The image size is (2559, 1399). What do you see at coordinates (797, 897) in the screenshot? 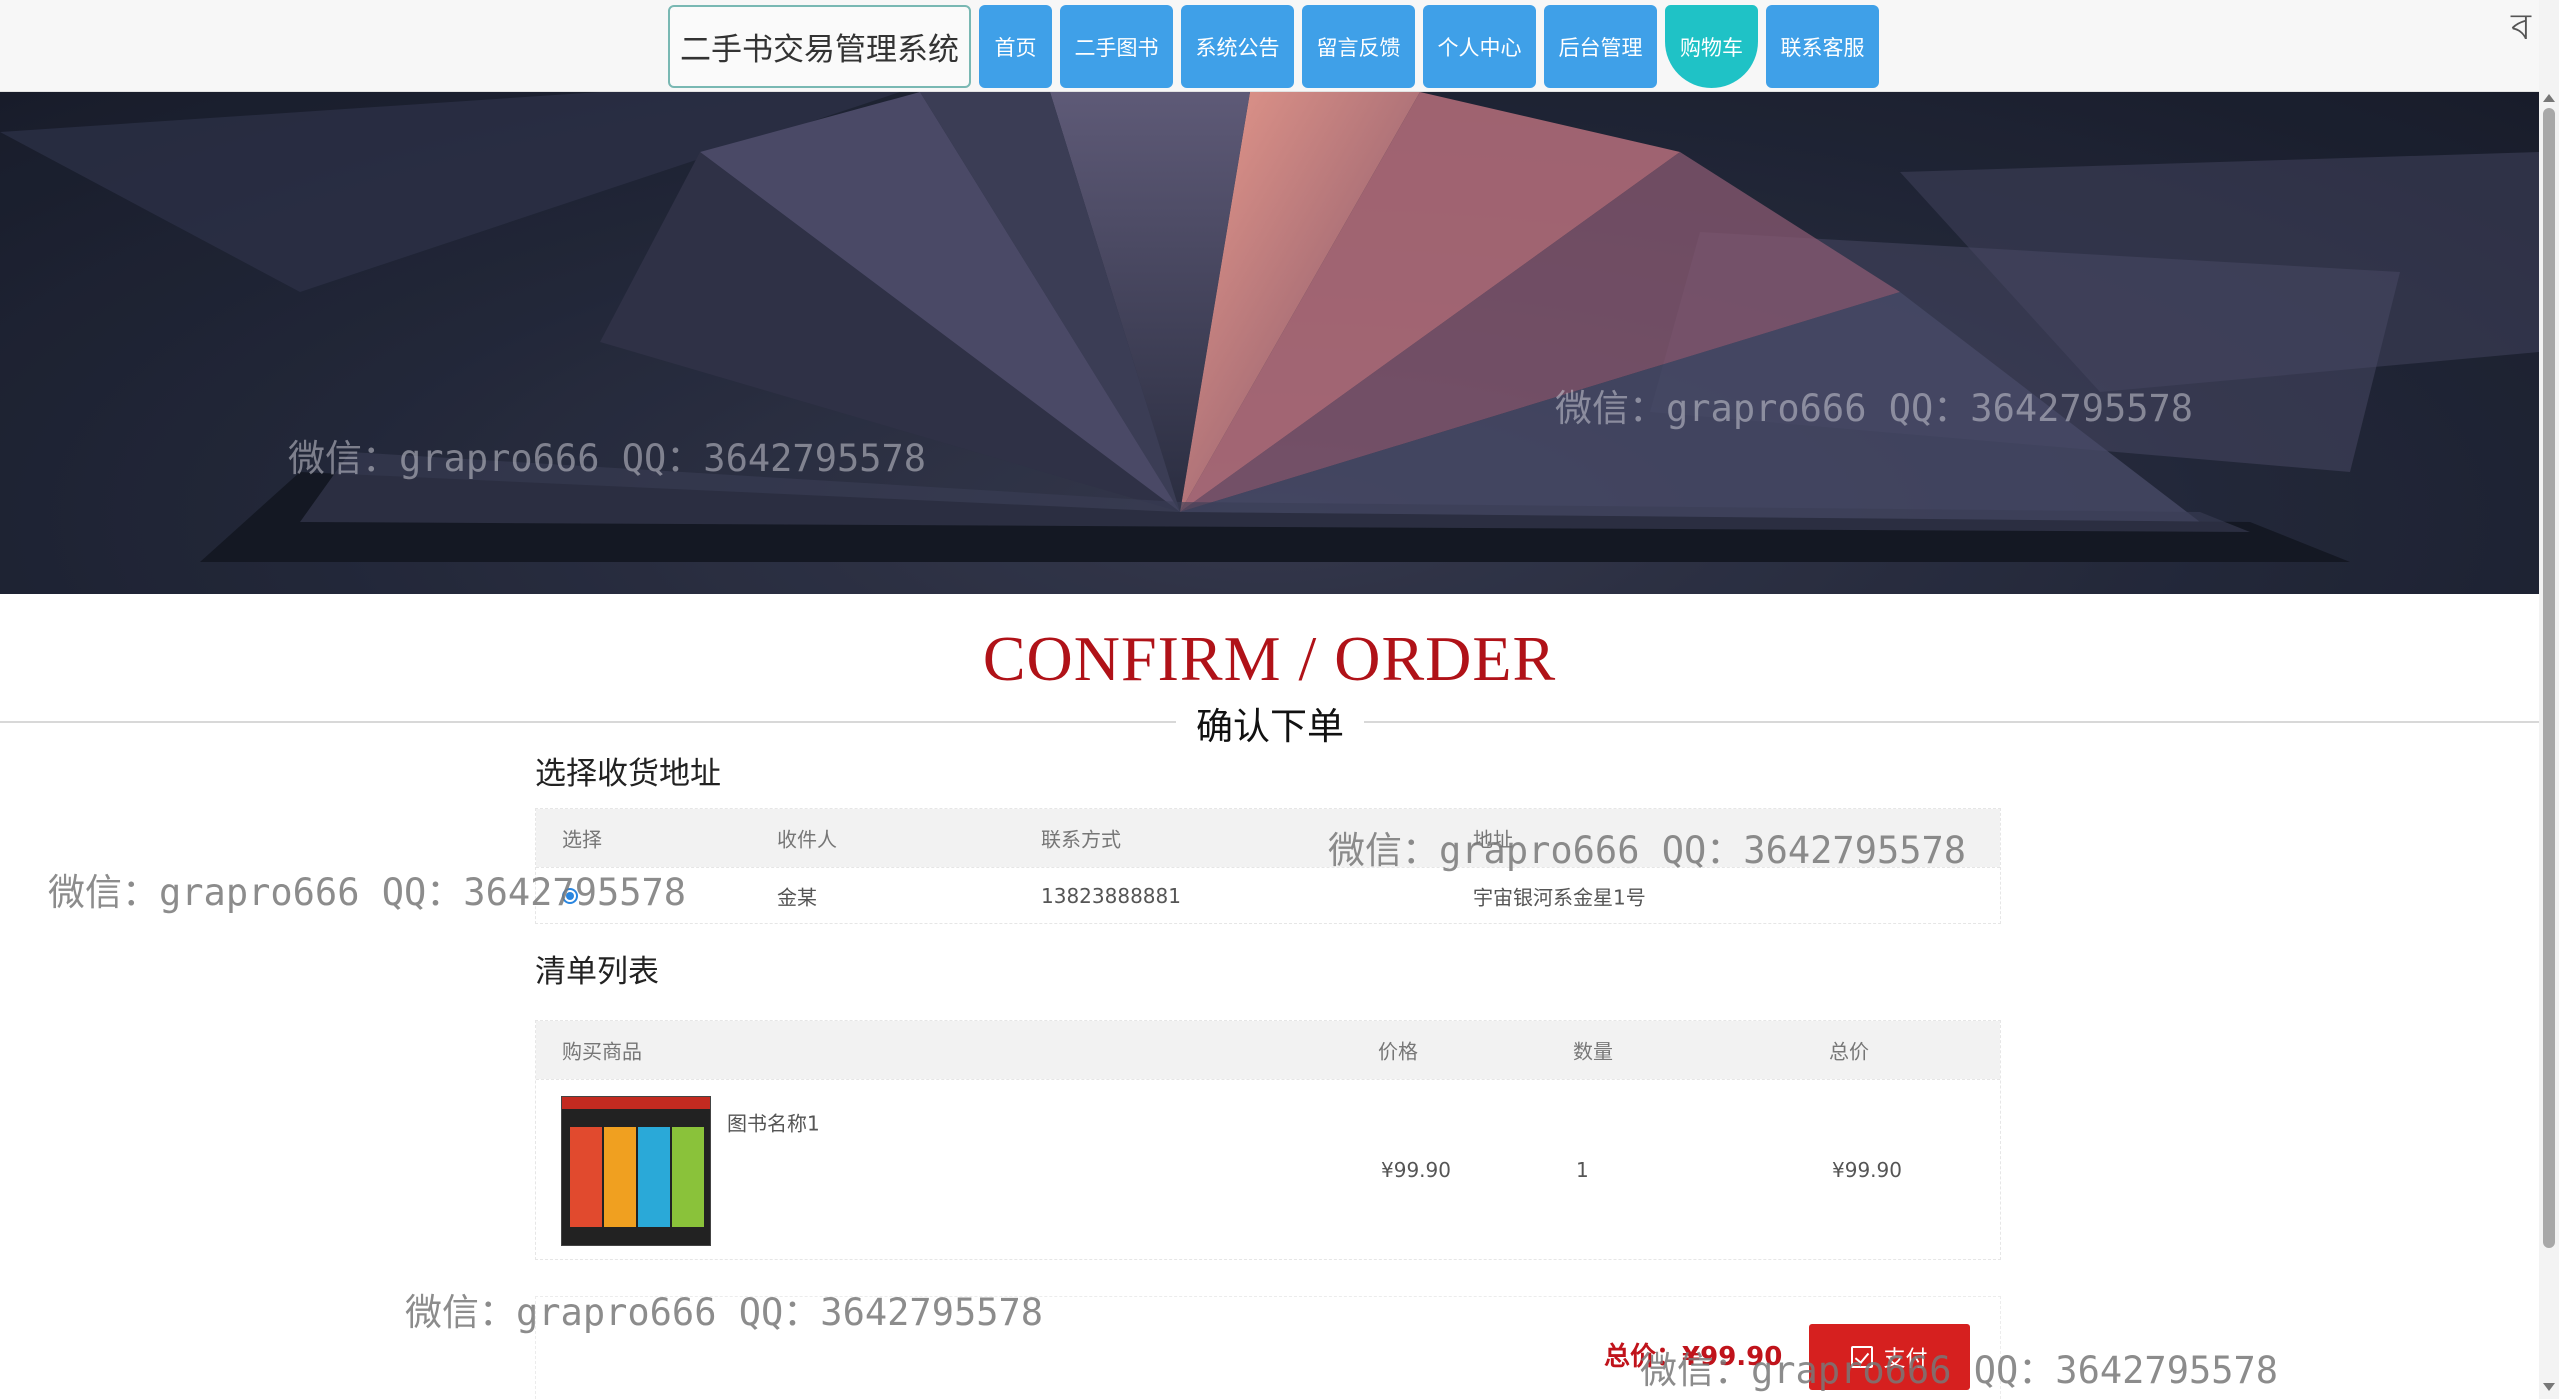
I see `recipient-name: 金某` at bounding box center [797, 897].